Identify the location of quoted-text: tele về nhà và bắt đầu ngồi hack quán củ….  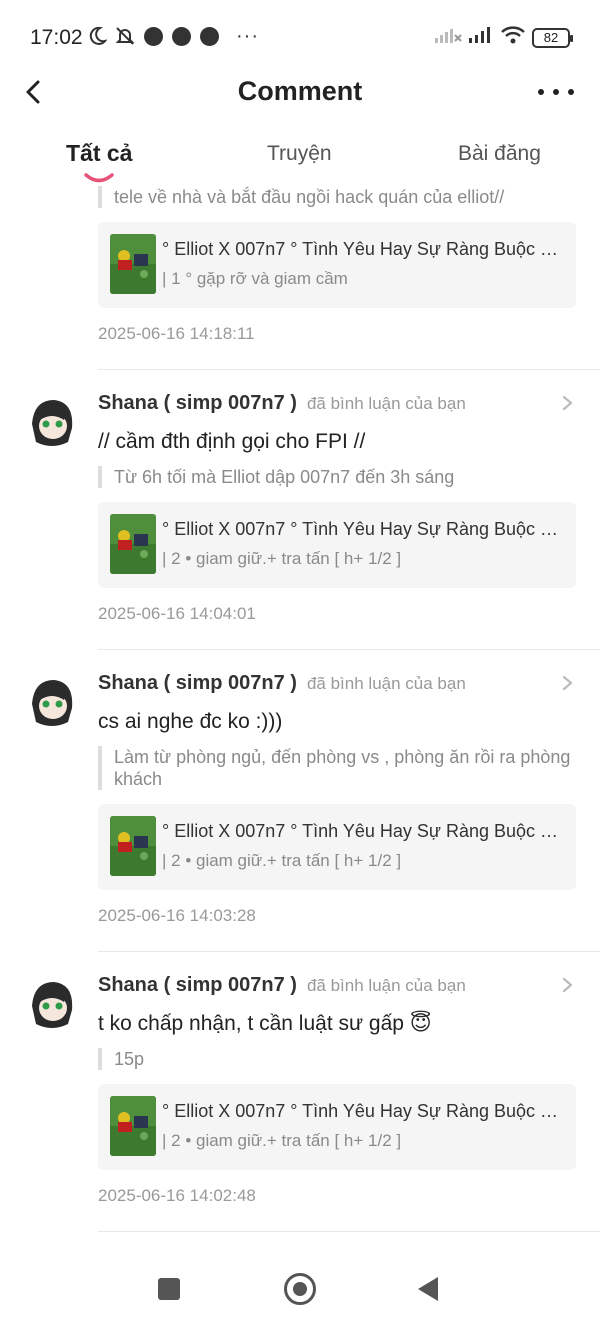
(337, 197).